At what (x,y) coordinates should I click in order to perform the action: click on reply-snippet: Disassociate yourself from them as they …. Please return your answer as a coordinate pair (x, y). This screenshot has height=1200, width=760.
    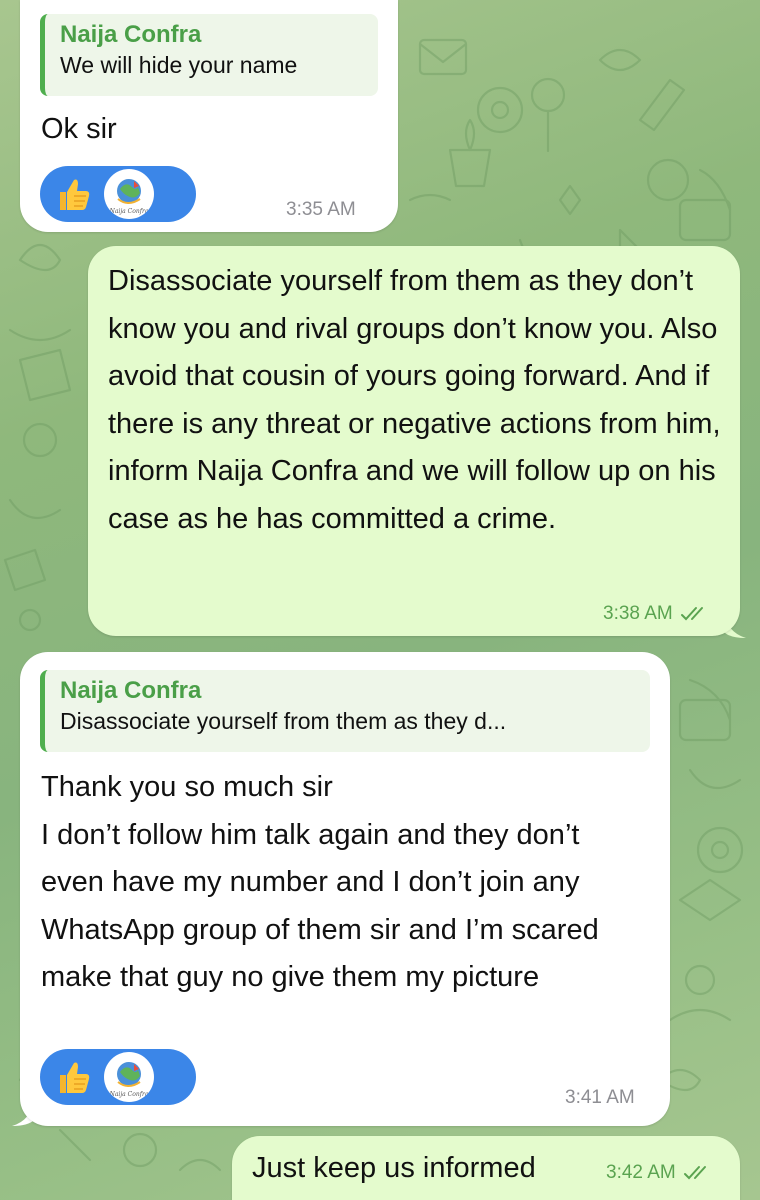
    Looking at the image, I should click on (283, 721).